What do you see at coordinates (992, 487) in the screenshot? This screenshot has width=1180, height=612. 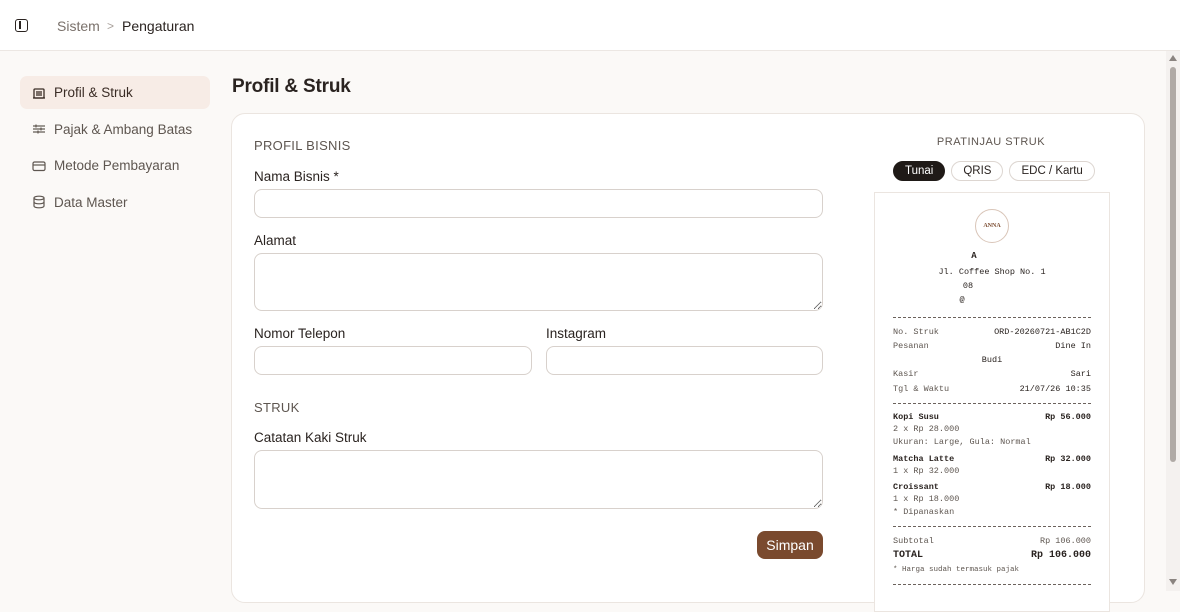 I see `receipt-item: Croissant Rp 18.000` at bounding box center [992, 487].